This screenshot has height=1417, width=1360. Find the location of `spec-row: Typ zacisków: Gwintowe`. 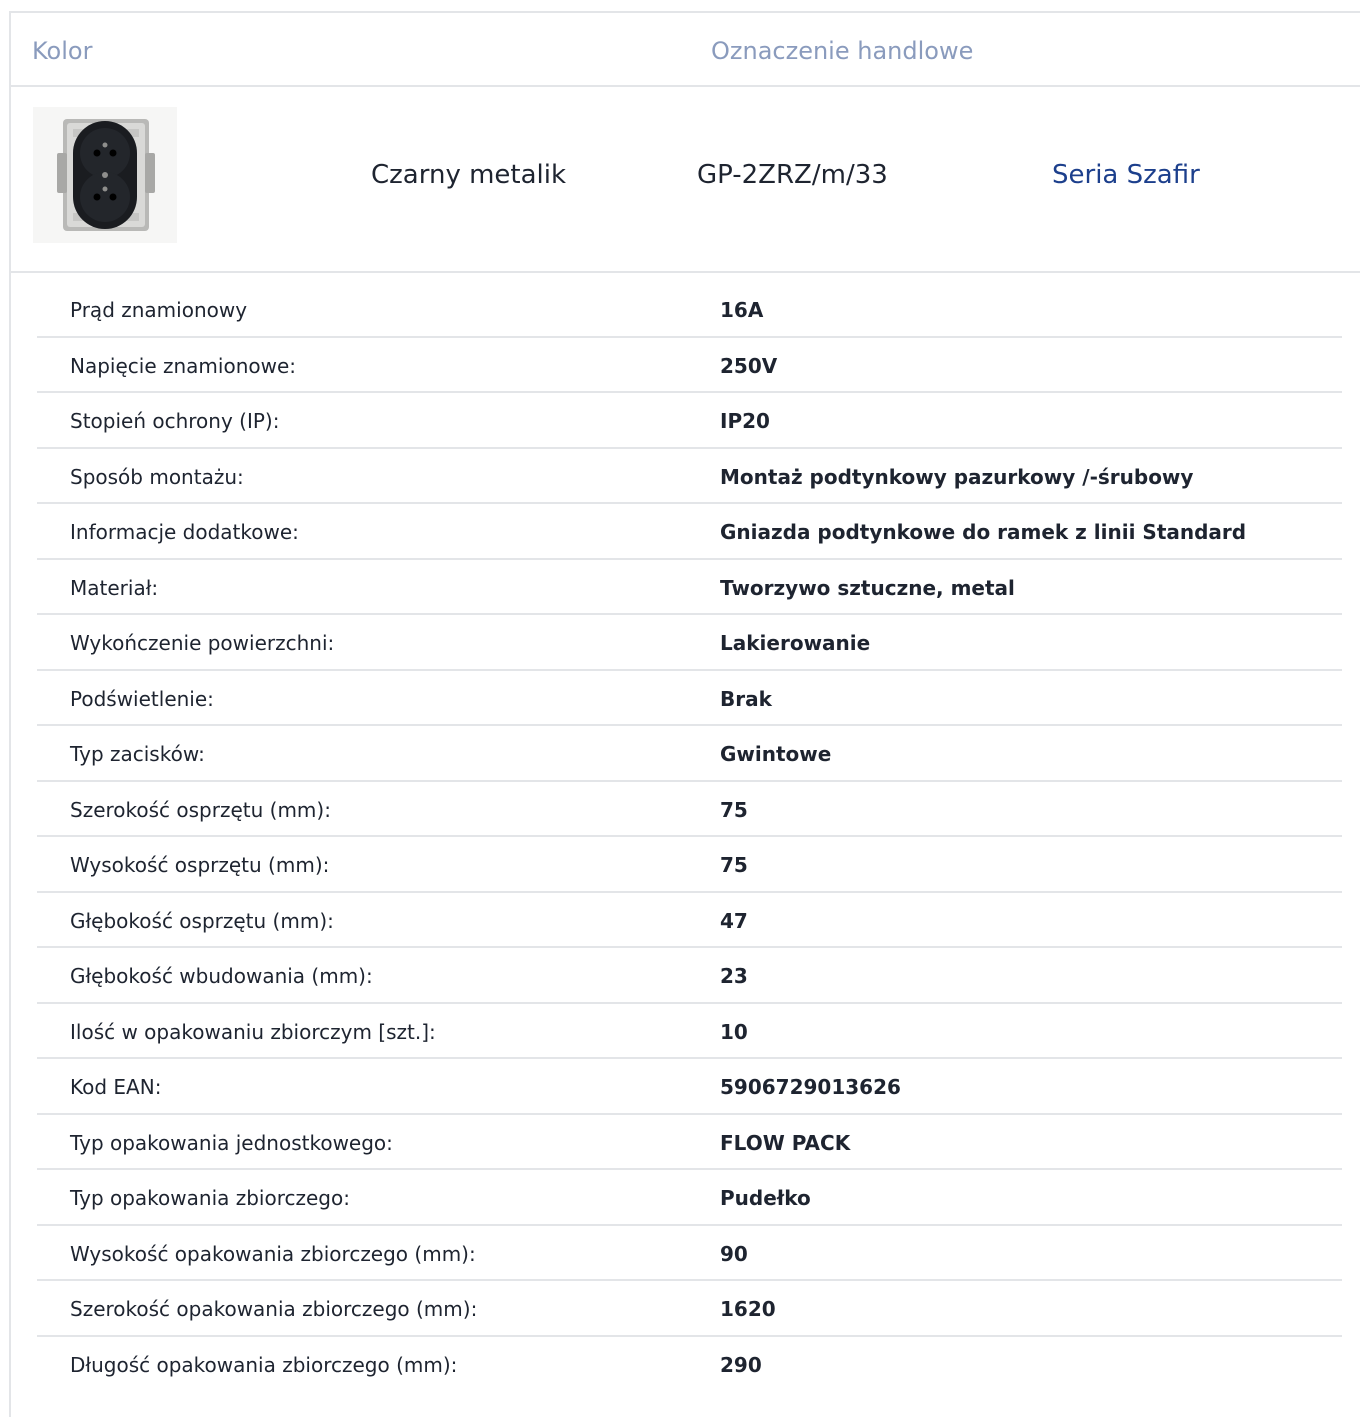

spec-row: Typ zacisków: Gwintowe is located at coordinates (689, 754).